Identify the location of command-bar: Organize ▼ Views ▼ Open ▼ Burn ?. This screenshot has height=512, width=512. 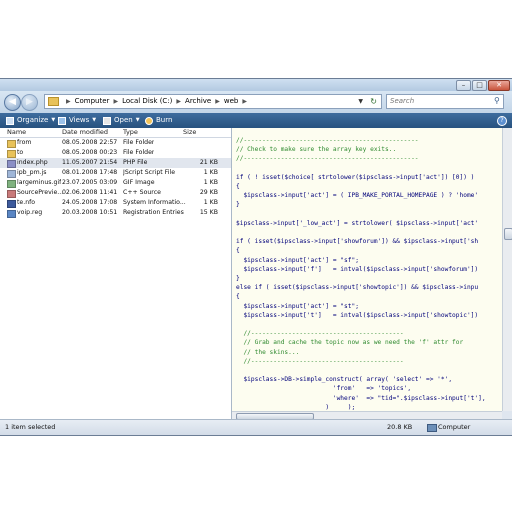
(256, 120).